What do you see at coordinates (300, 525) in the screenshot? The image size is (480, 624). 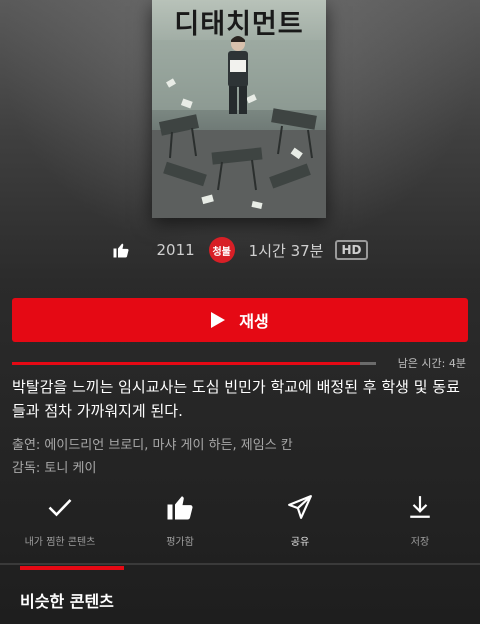 I see `share-button: 공유` at bounding box center [300, 525].